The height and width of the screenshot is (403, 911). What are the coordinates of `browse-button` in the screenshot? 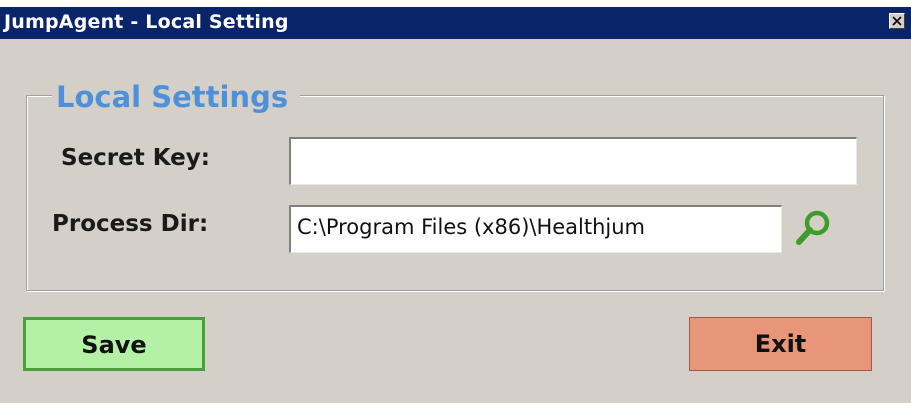 It's located at (813, 228).